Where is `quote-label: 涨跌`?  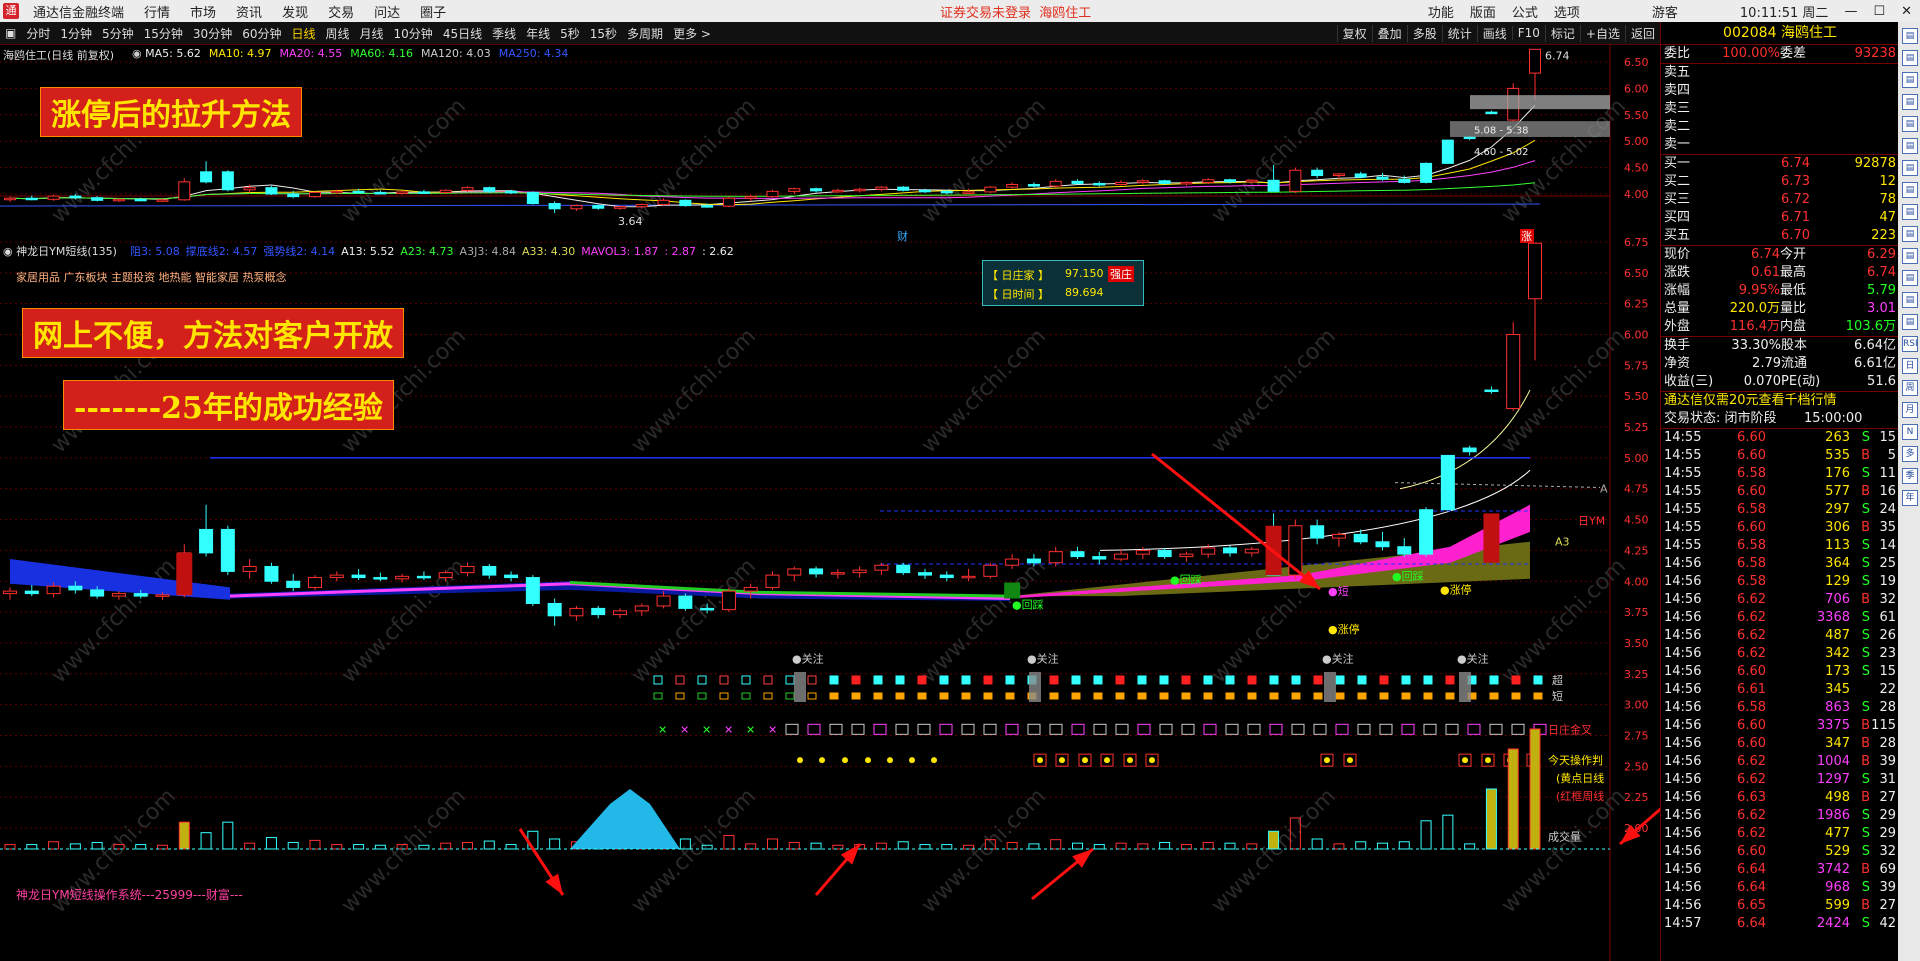
quote-label: 涨跌 is located at coordinates (1677, 272).